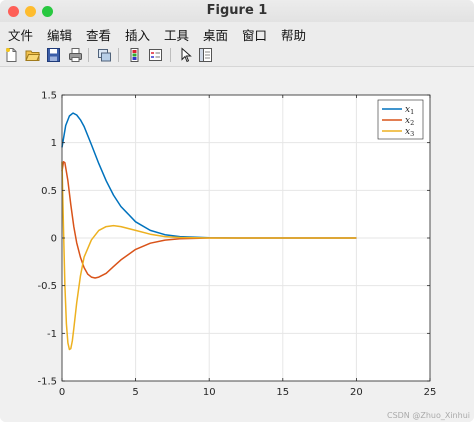  Describe the element at coordinates (215, 34) in the screenshot. I see `menu-desktop: 桌面` at that location.